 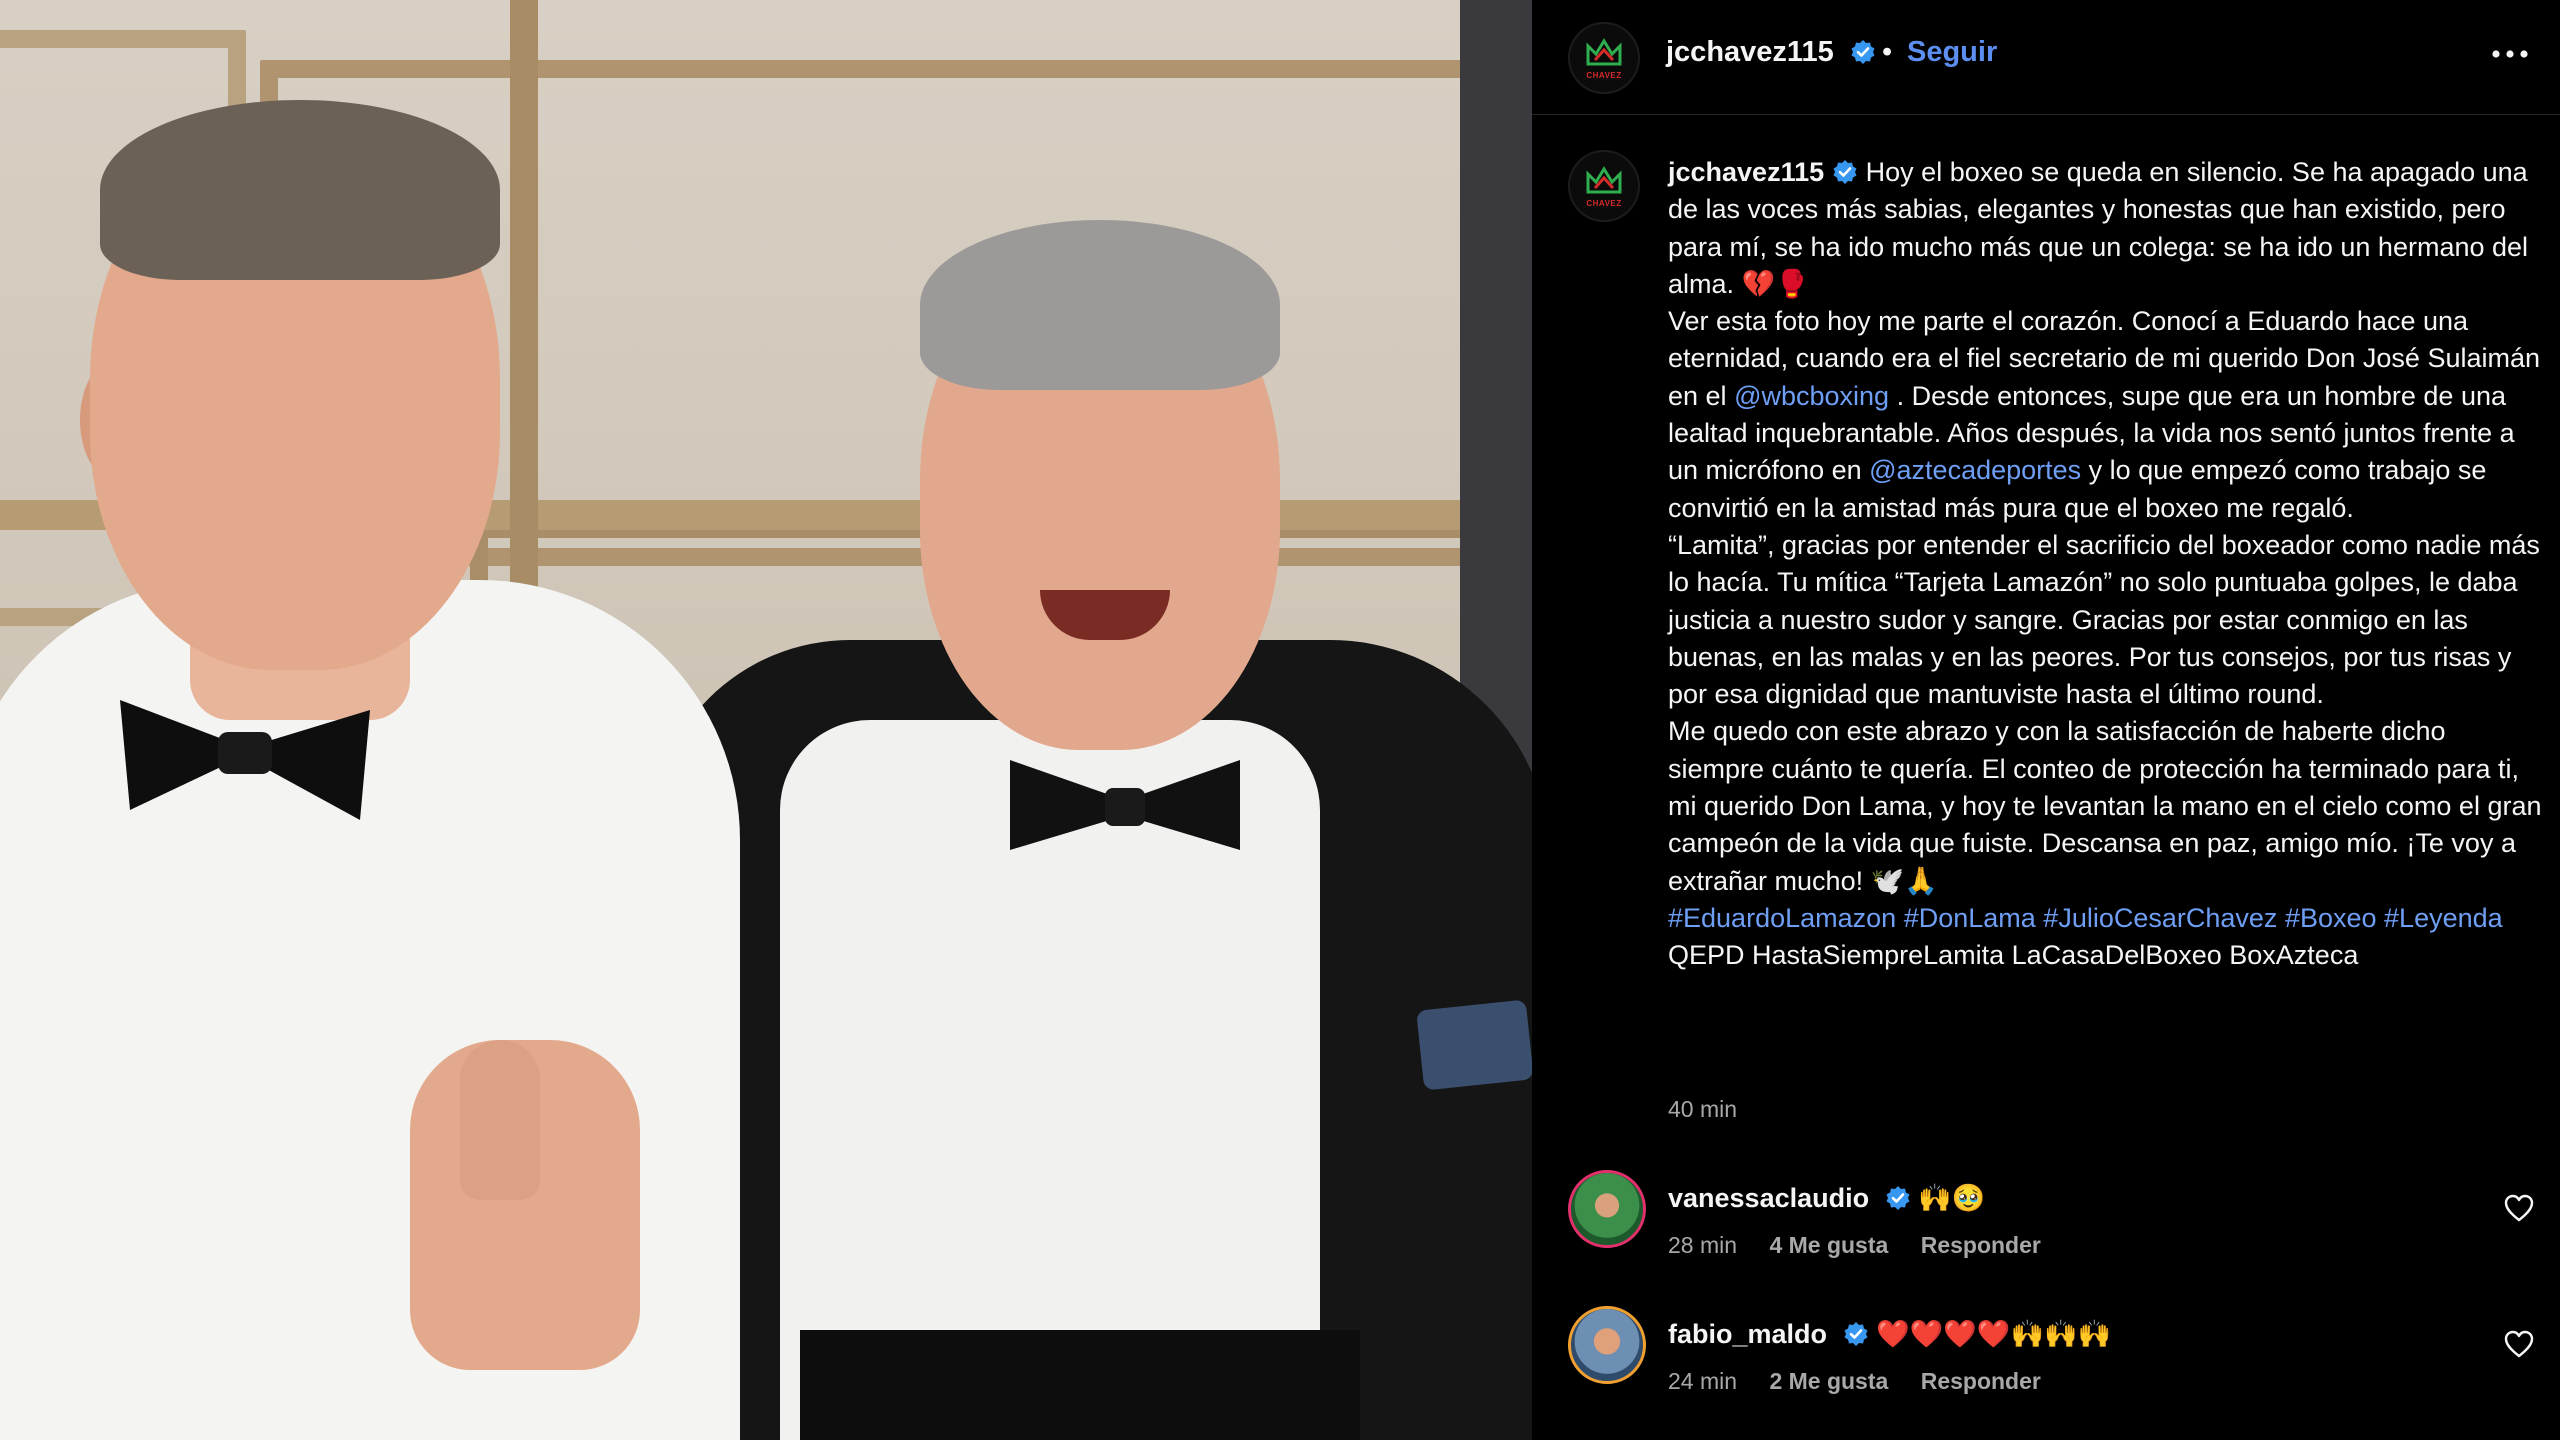 I want to click on comment-time: 28 min, so click(x=1702, y=1245).